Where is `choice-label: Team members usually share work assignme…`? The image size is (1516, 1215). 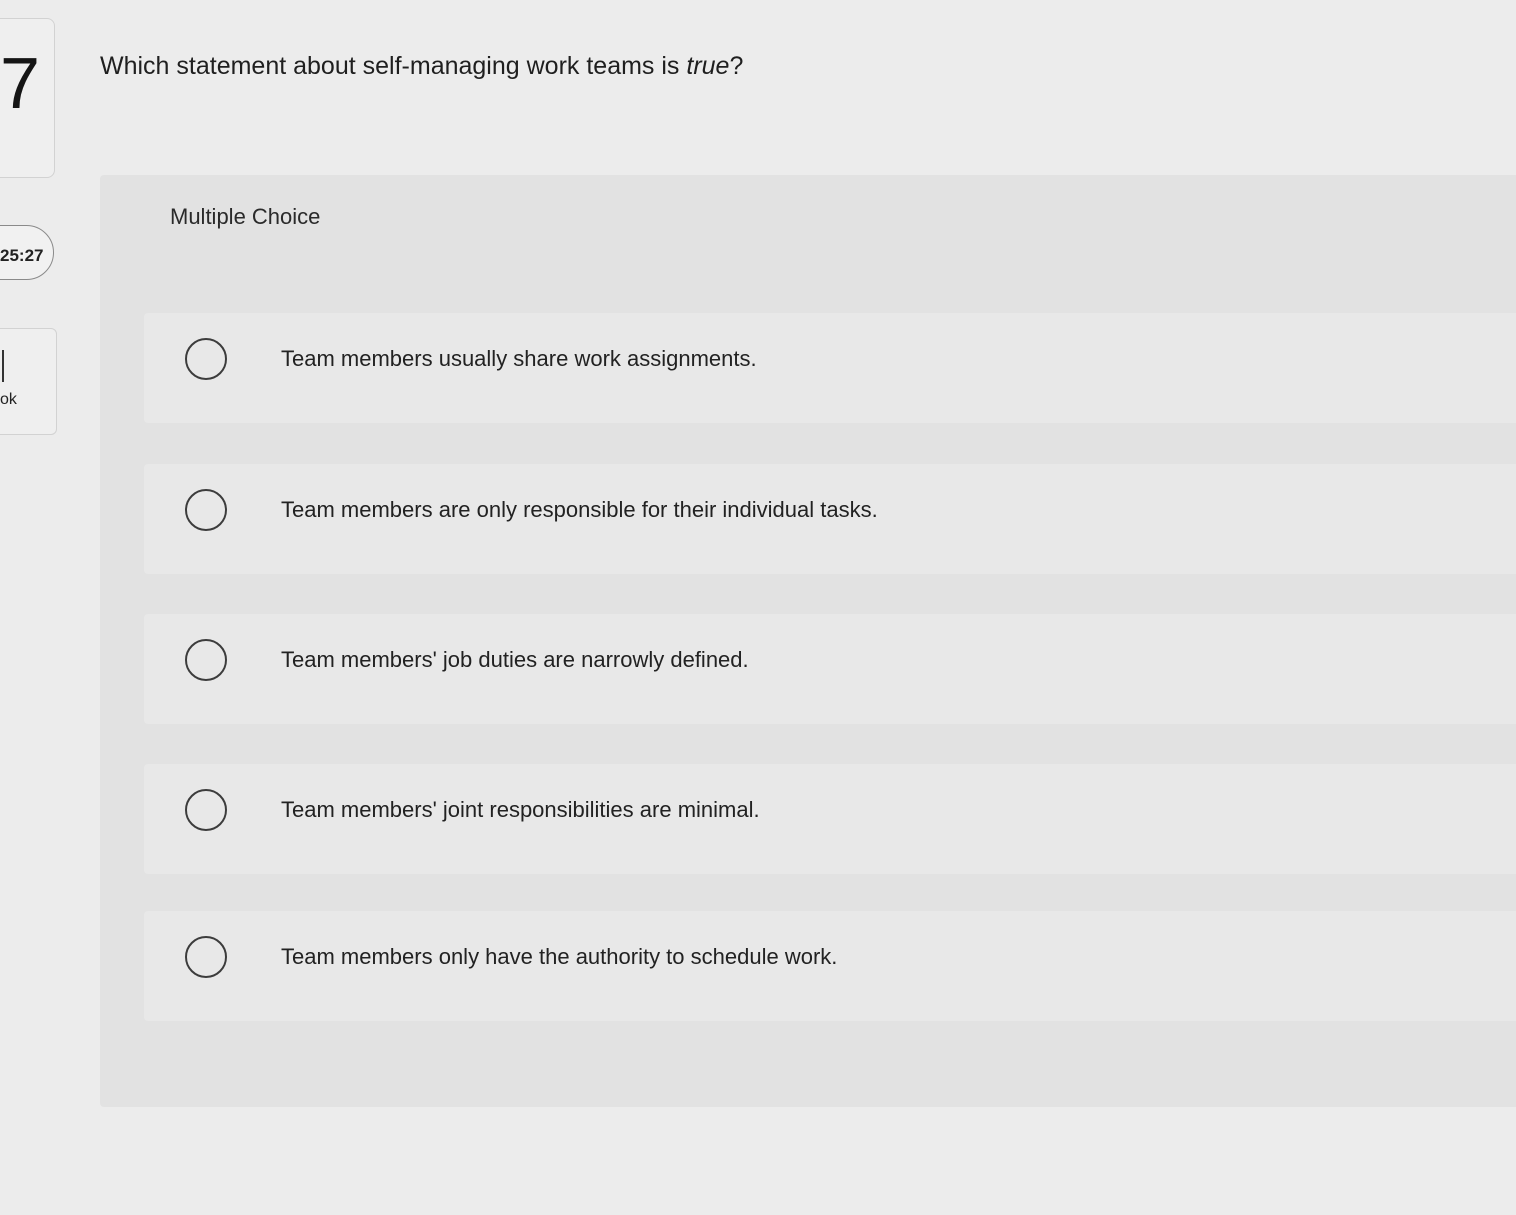 choice-label: Team members usually share work assignme… is located at coordinates (519, 358).